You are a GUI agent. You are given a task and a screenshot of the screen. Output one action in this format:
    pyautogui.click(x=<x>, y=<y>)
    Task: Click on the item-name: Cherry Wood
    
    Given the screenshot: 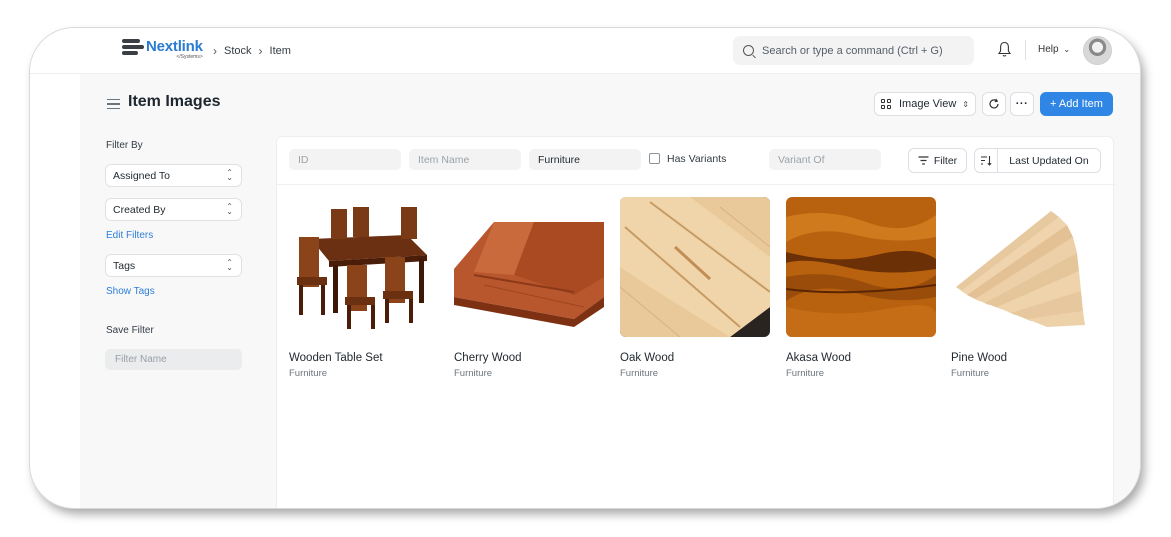 What is the action you would take?
    pyautogui.click(x=529, y=358)
    